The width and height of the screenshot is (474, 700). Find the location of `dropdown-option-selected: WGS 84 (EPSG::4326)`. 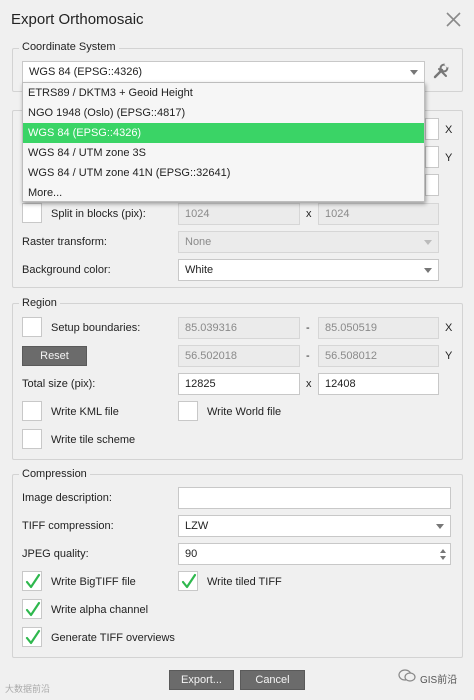

dropdown-option-selected: WGS 84 (EPSG::4326) is located at coordinates (223, 133).